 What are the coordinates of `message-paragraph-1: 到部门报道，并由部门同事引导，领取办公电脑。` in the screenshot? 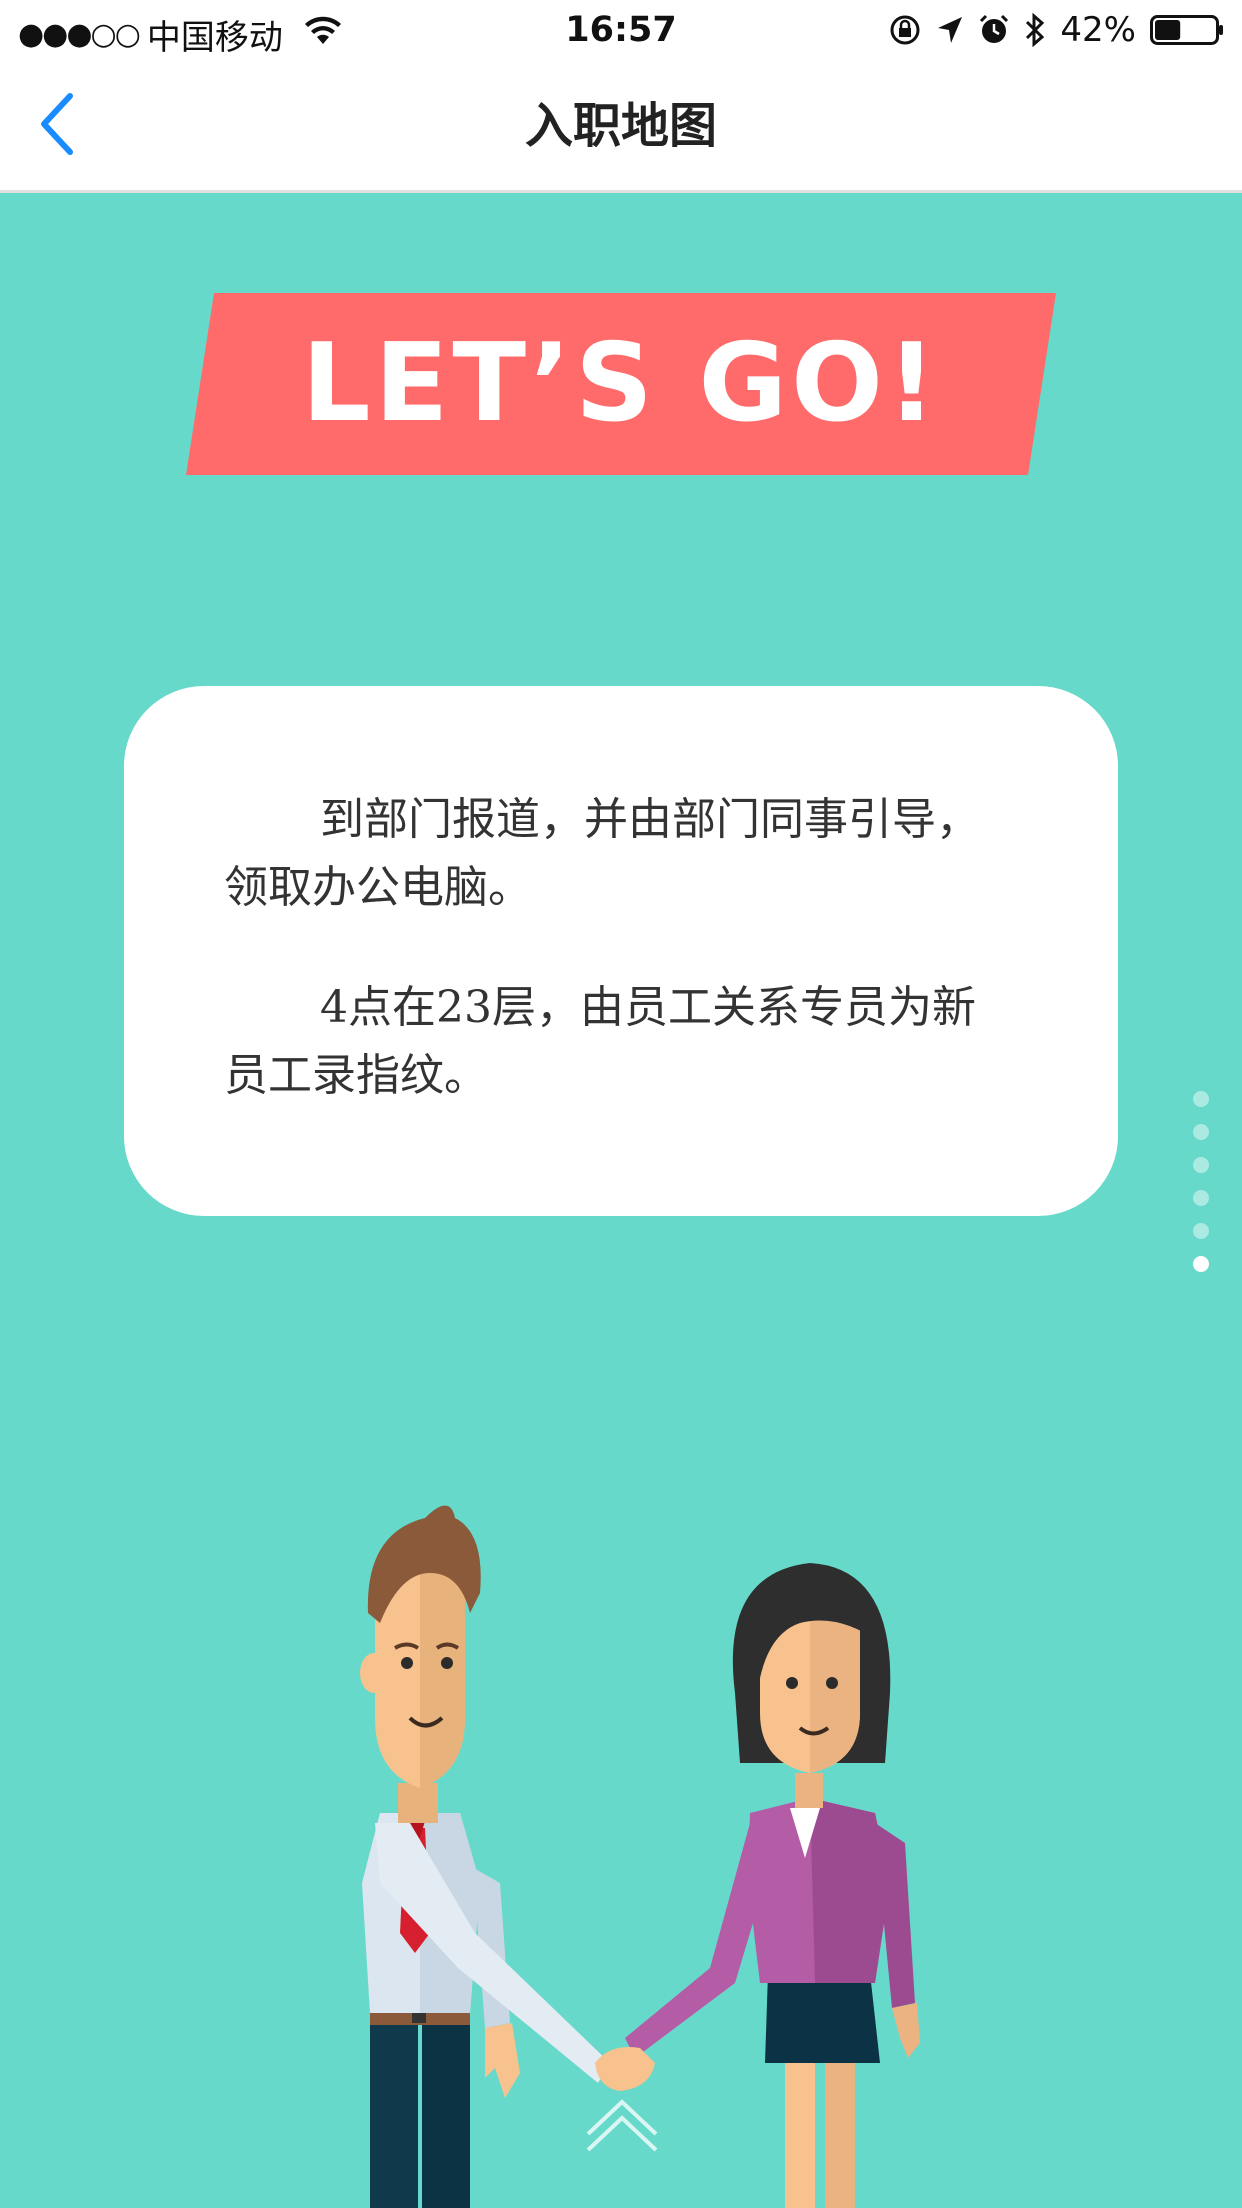 It's located at (602, 853).